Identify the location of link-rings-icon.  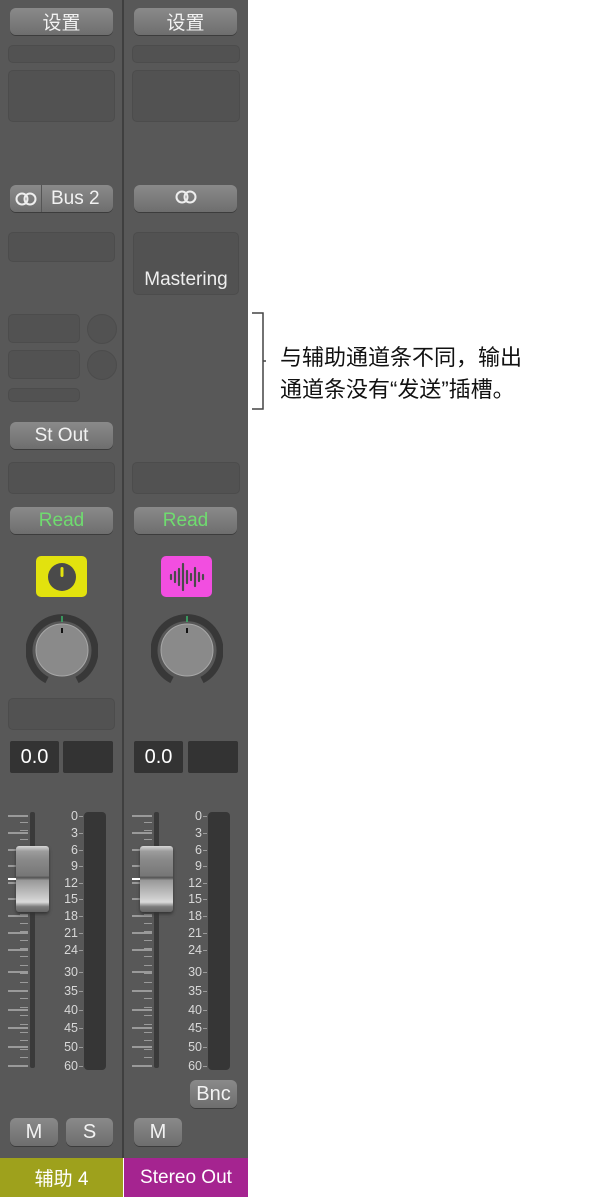
(26, 198).